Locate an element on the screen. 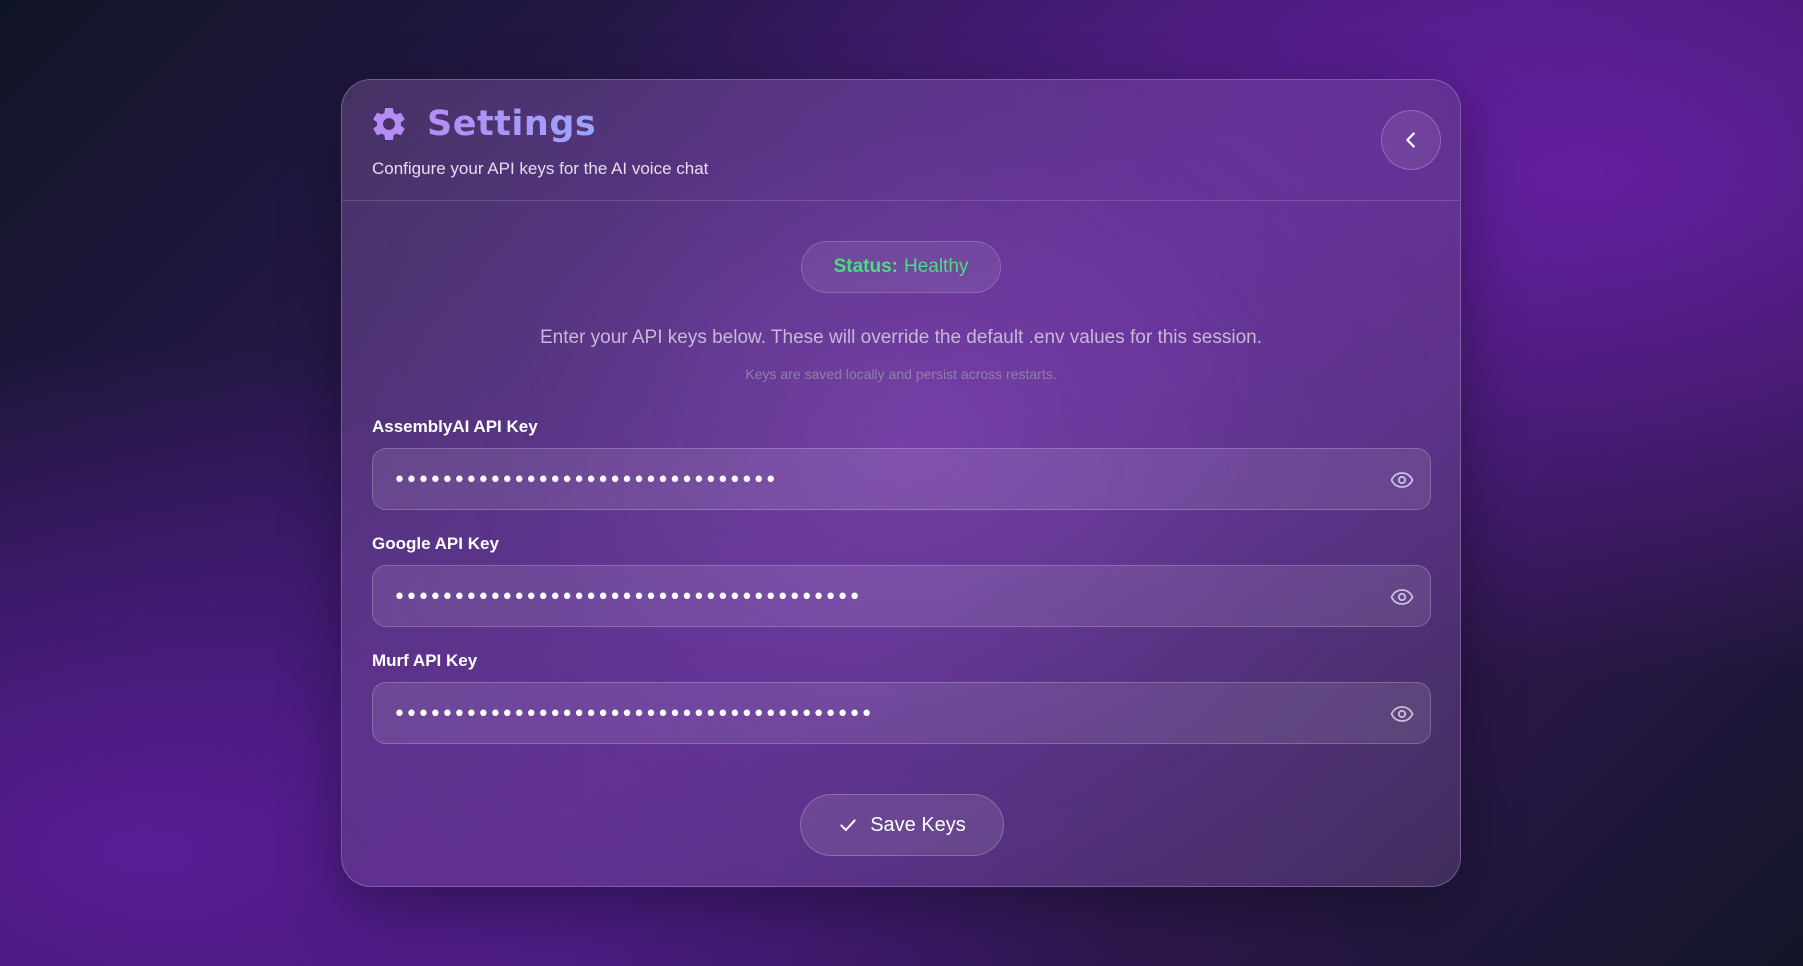 Image resolution: width=1803 pixels, height=966 pixels. status-badge: Status: Healthy is located at coordinates (901, 267).